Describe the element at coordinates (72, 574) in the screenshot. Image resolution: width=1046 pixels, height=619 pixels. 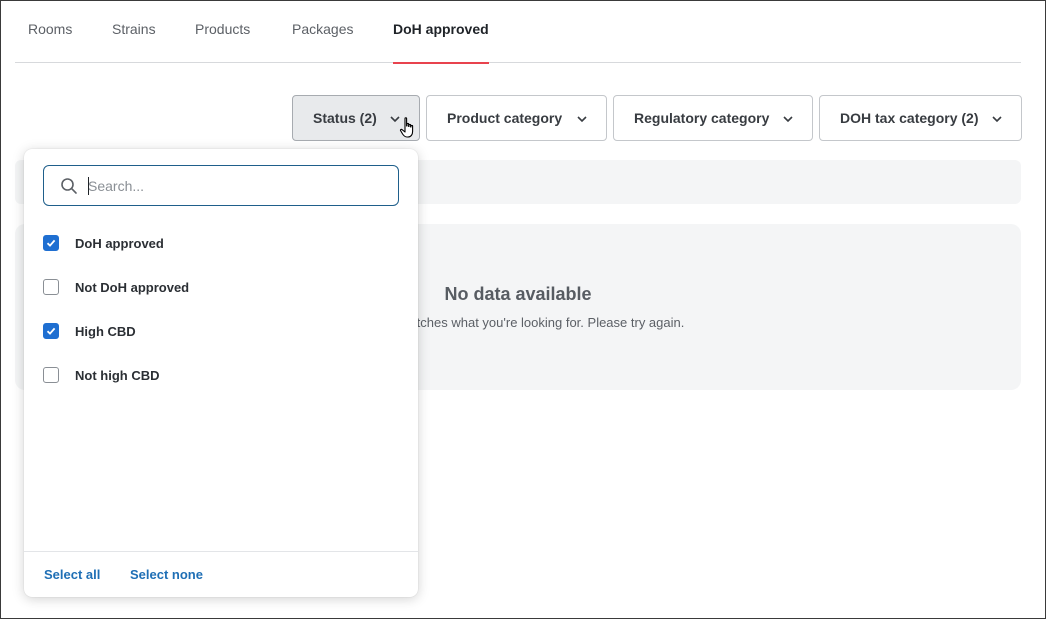
I see `select-all-link: Select all` at that location.